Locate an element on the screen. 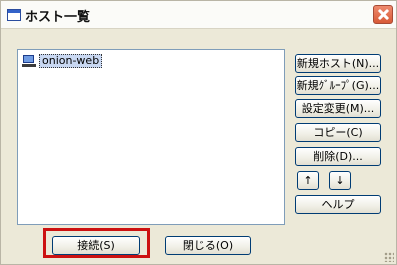 The image size is (397, 265). move-up-button: ↑ is located at coordinates (308, 180).